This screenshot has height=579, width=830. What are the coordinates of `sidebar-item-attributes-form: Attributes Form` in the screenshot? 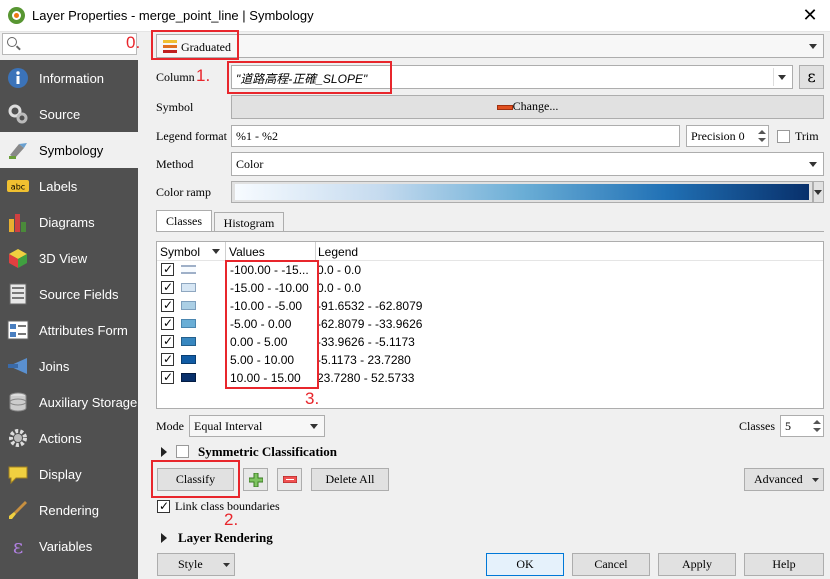 It's located at (69, 330).